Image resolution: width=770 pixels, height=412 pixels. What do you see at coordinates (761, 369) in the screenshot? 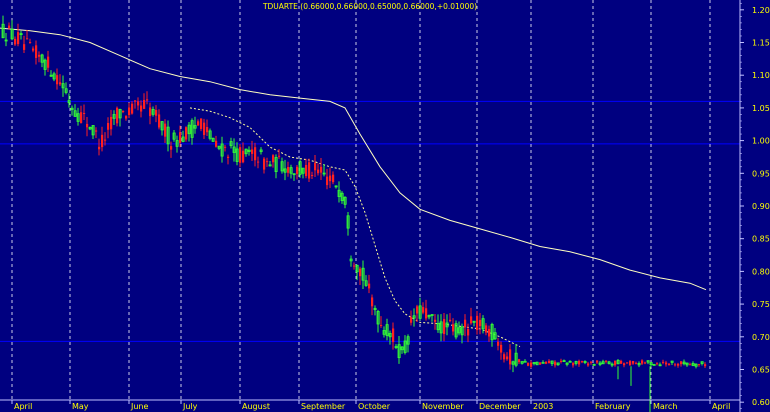
I see `y-tick-label: 0.65` at bounding box center [761, 369].